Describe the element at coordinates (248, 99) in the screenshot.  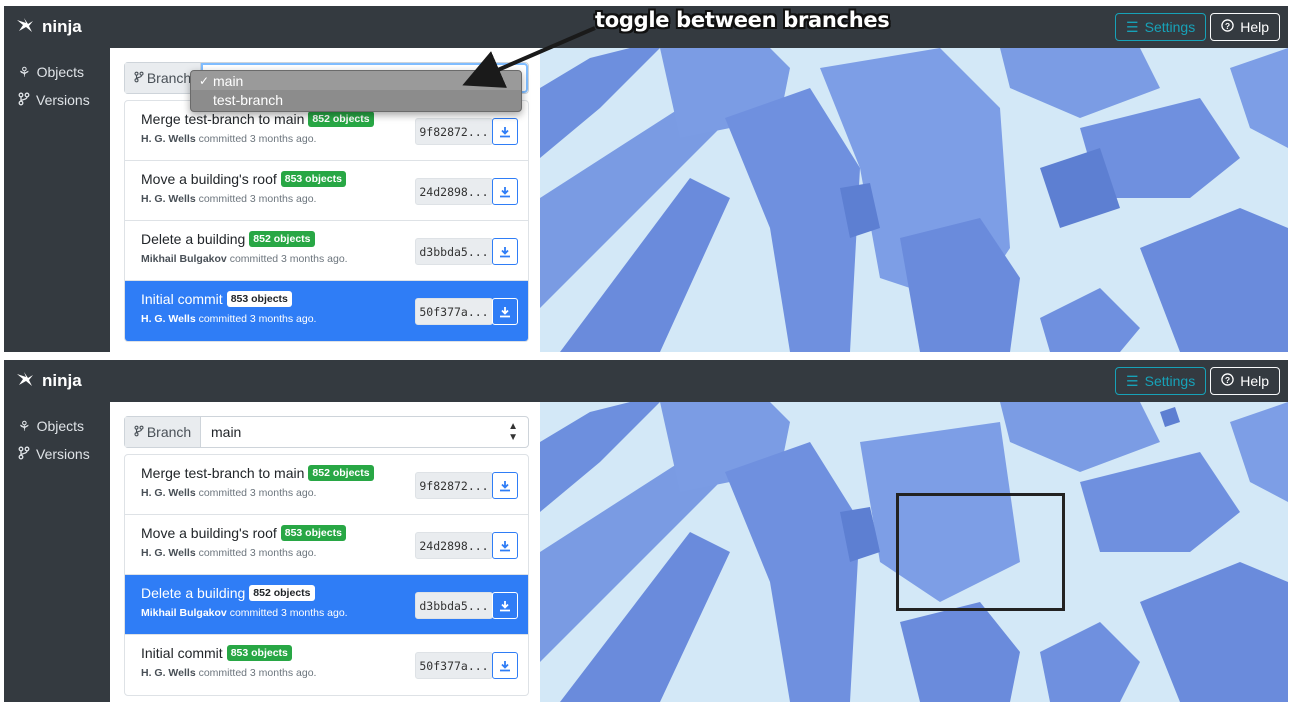
I see `branch-option-label: test-branch` at that location.